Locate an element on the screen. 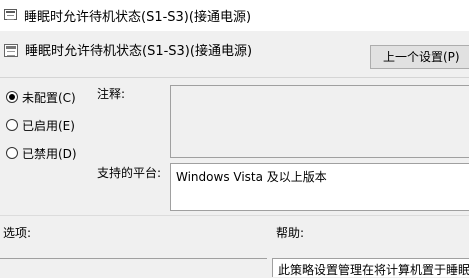 The width and height of the screenshot is (469, 278). title-bar: 睡眠时允许待机状态(S1-S3)(接通电源) is located at coordinates (234, 15).